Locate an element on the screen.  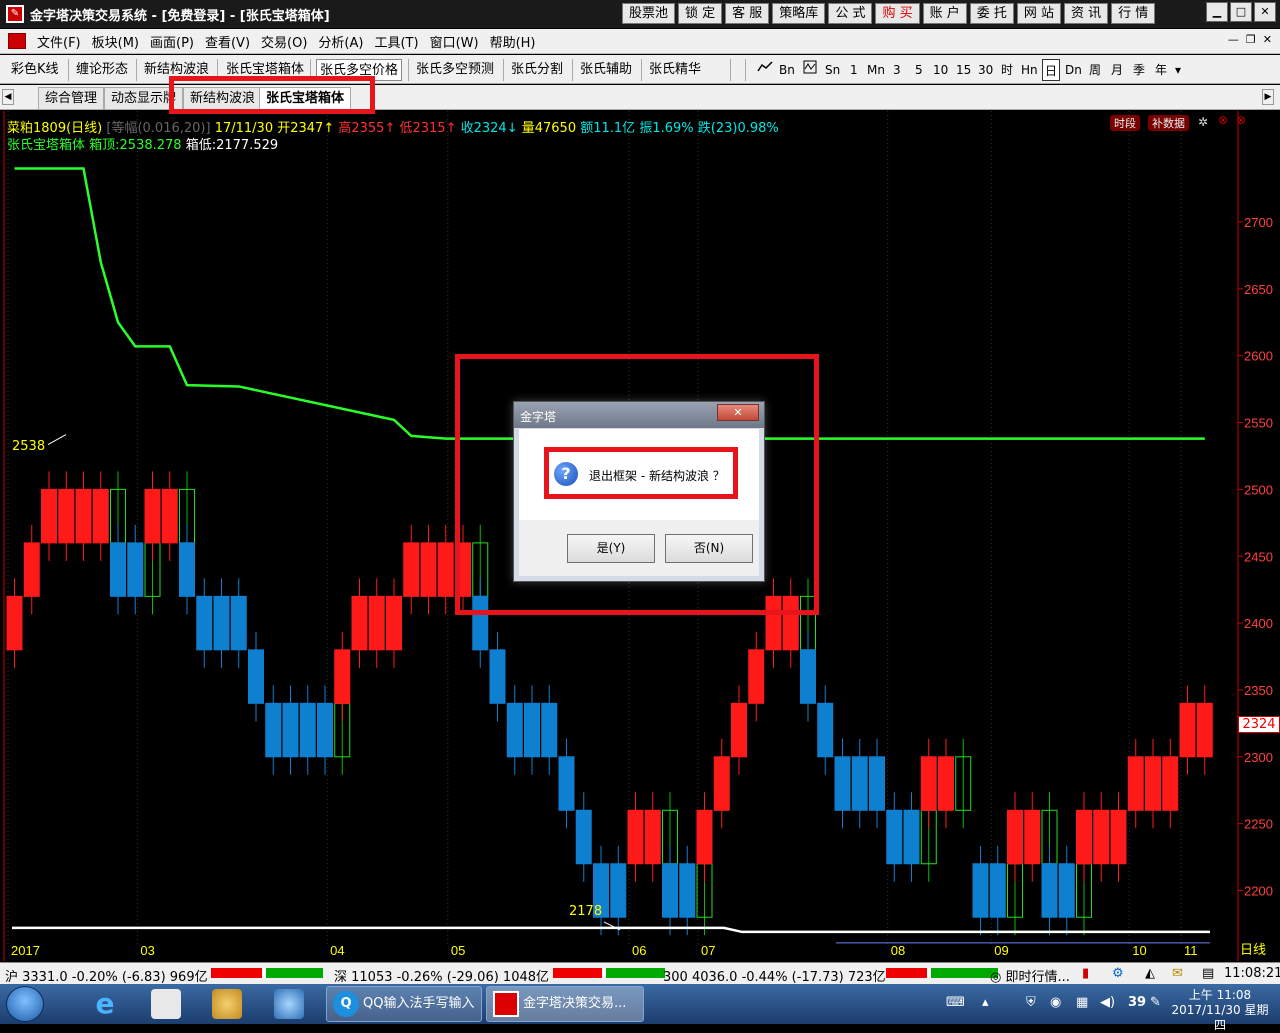
toolbar-chan-pattern: 缠论形态 is located at coordinates (102, 70).